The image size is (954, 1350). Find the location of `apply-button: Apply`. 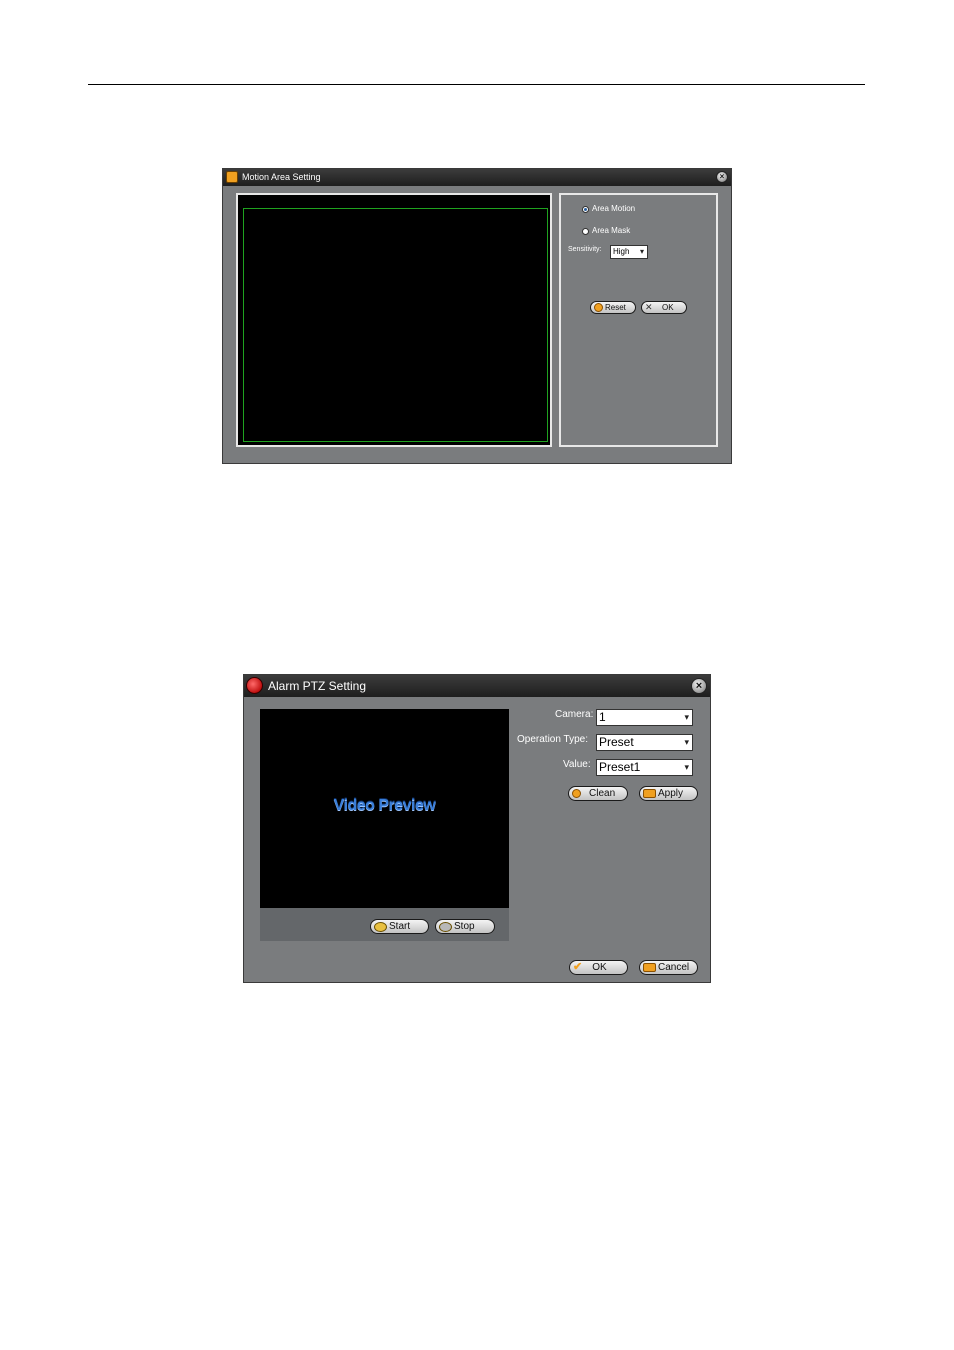

apply-button: Apply is located at coordinates (668, 793).